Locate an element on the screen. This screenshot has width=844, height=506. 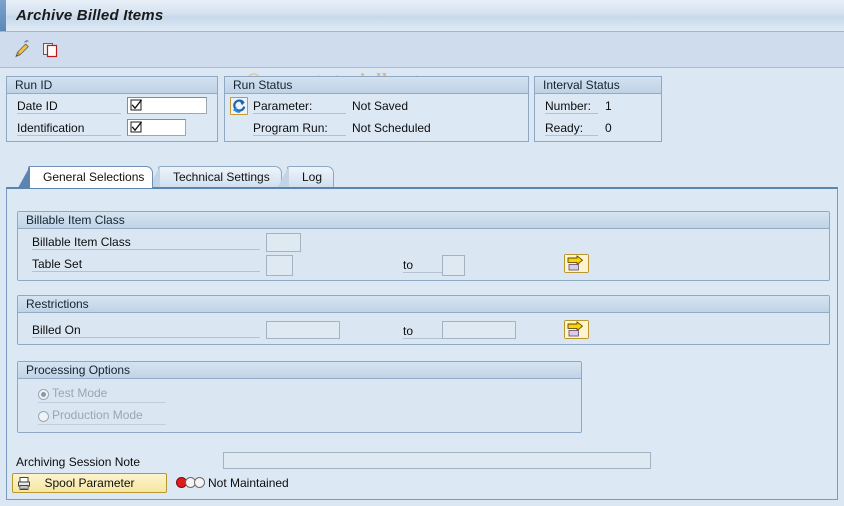
radio-test-mode-dot is located at coordinates (43, 394).